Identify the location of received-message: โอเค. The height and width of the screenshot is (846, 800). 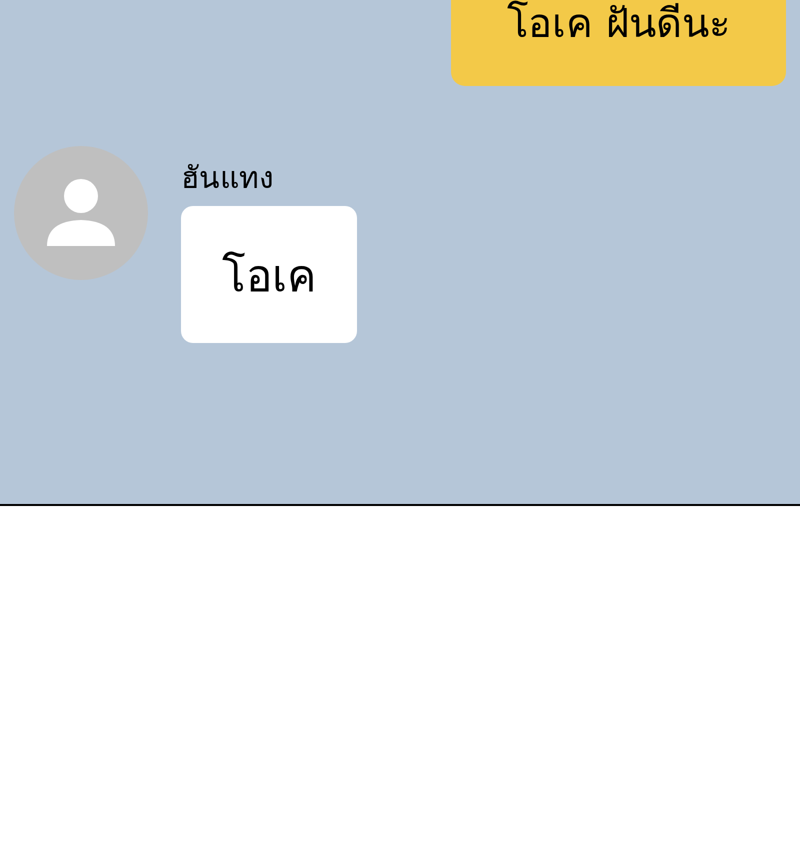
(269, 274).